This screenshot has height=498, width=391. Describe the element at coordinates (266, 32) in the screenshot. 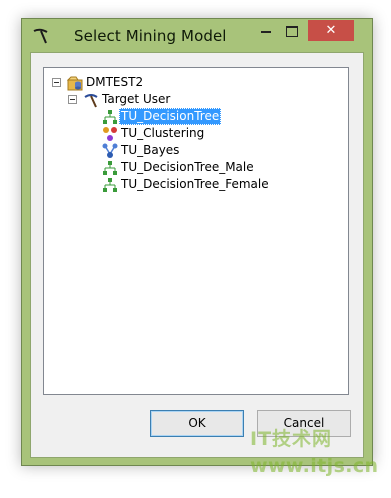

I see `minimize-button` at that location.